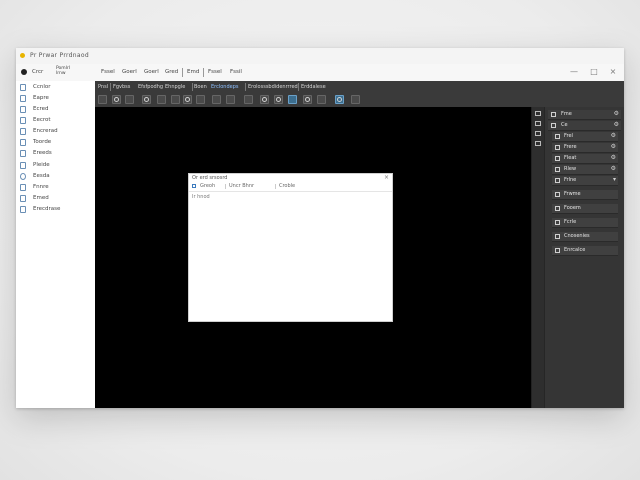 This screenshot has height=480, width=640. What do you see at coordinates (56, 199) in the screenshot?
I see `sidebar-item-10: Emed` at bounding box center [56, 199].